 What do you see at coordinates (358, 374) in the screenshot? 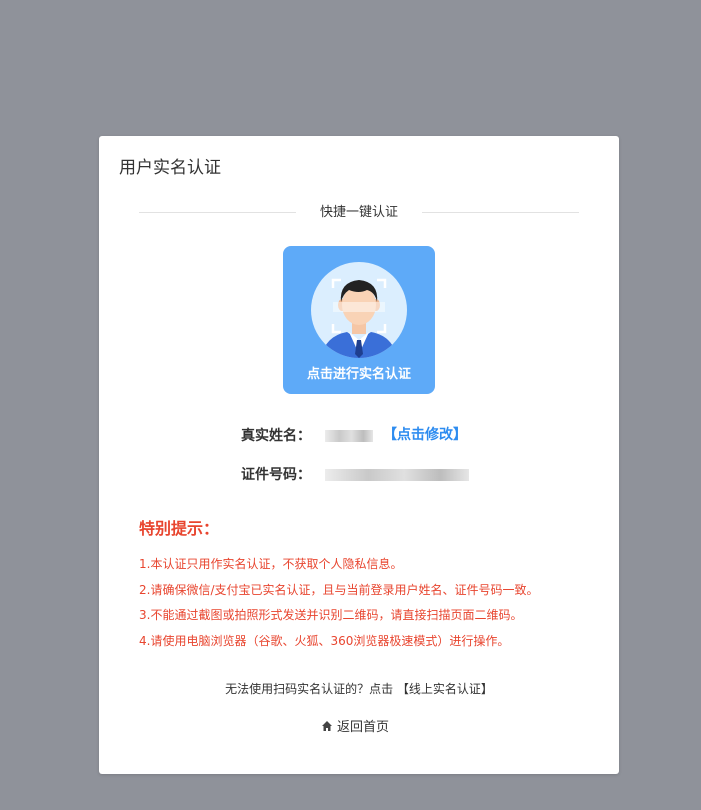
I see `start-face-auth-label: 点击进行实名认证` at bounding box center [358, 374].